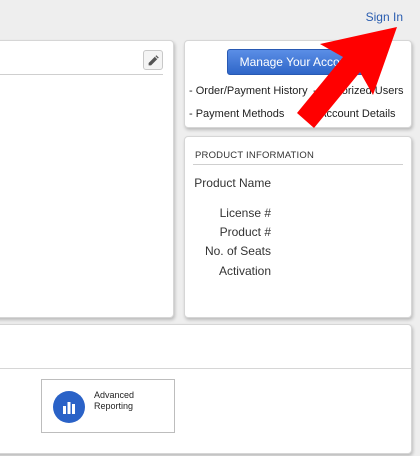 Image resolution: width=420 pixels, height=456 pixels. What do you see at coordinates (255, 155) in the screenshot?
I see `product-information-heading: PRODUCT INFORMATION` at bounding box center [255, 155].